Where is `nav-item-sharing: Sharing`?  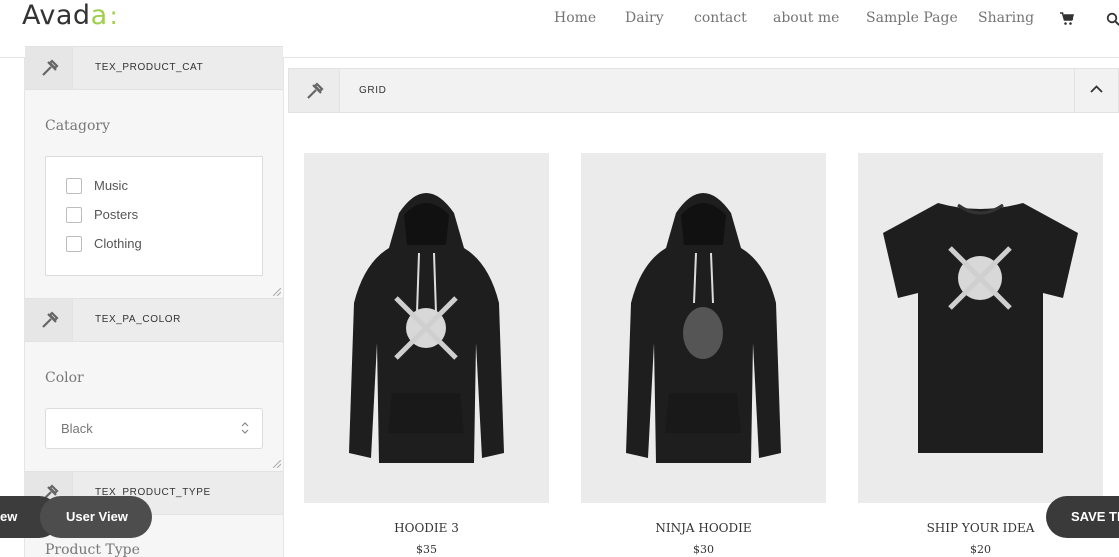 nav-item-sharing: Sharing is located at coordinates (1006, 18).